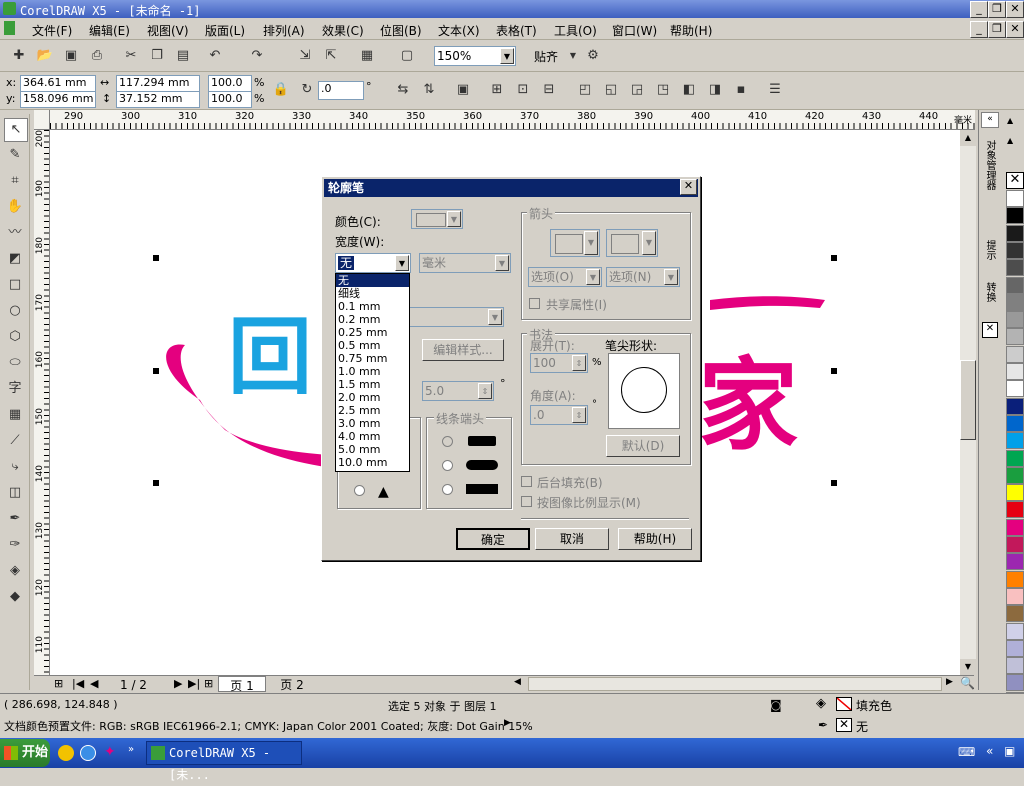  Describe the element at coordinates (573, 56) in the screenshot. I see `snap-dropdown-icon: ▼` at that location.